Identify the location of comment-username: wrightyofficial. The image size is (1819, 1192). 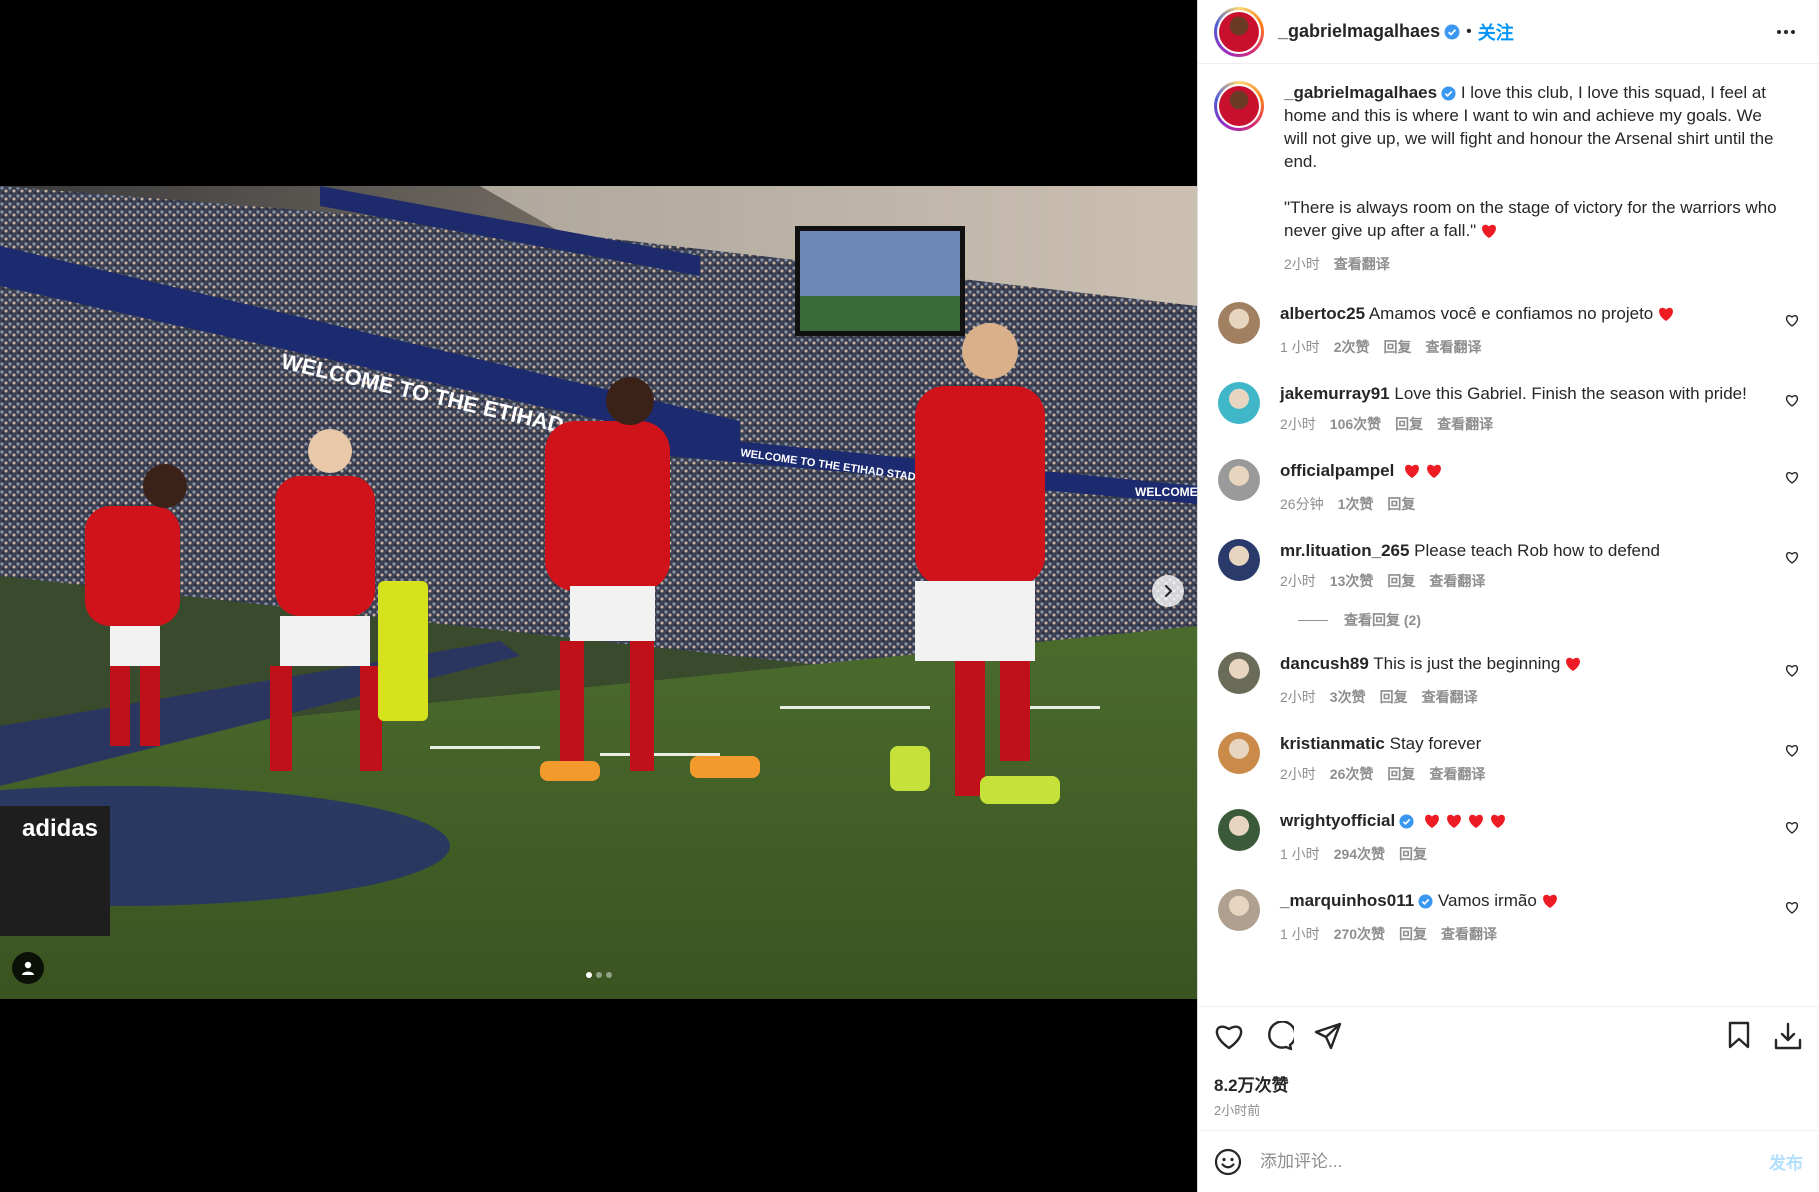
(1337, 820).